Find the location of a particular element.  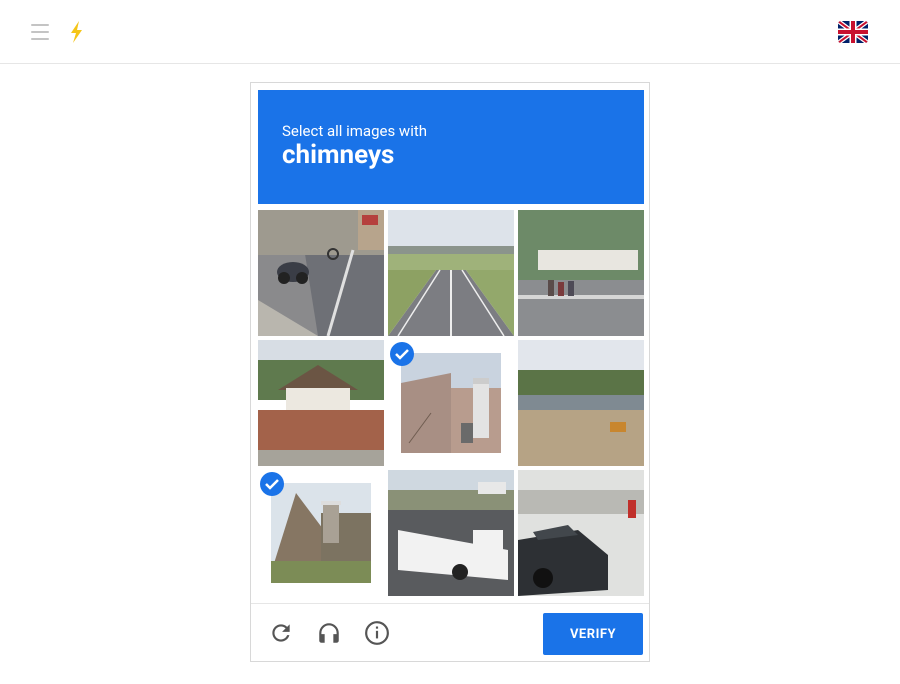

tile-image-crosswalk is located at coordinates (581, 273).